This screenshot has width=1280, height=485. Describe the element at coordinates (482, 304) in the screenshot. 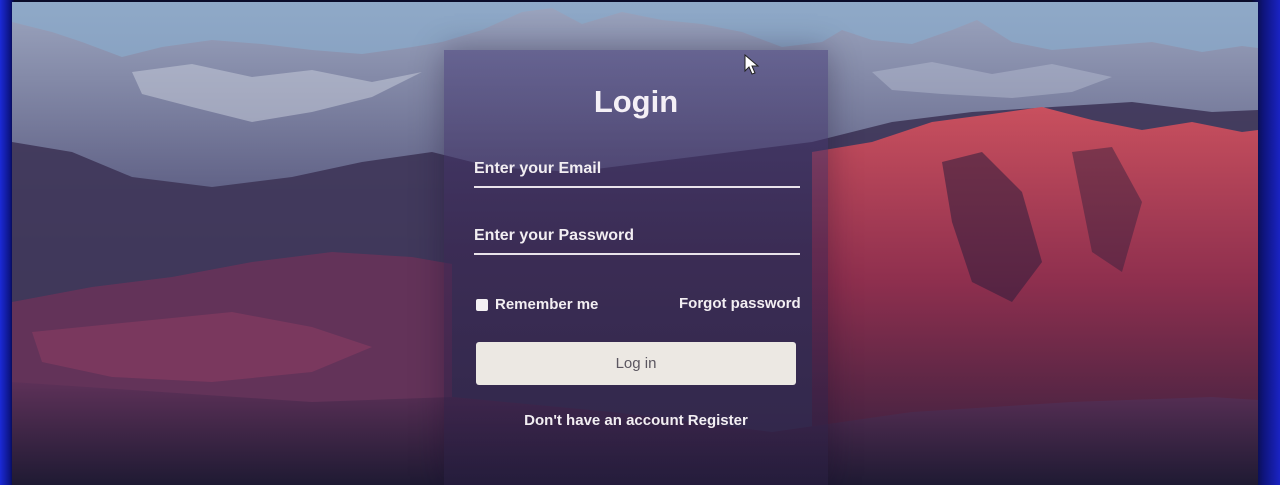

I see `remember-me-checkbox` at that location.